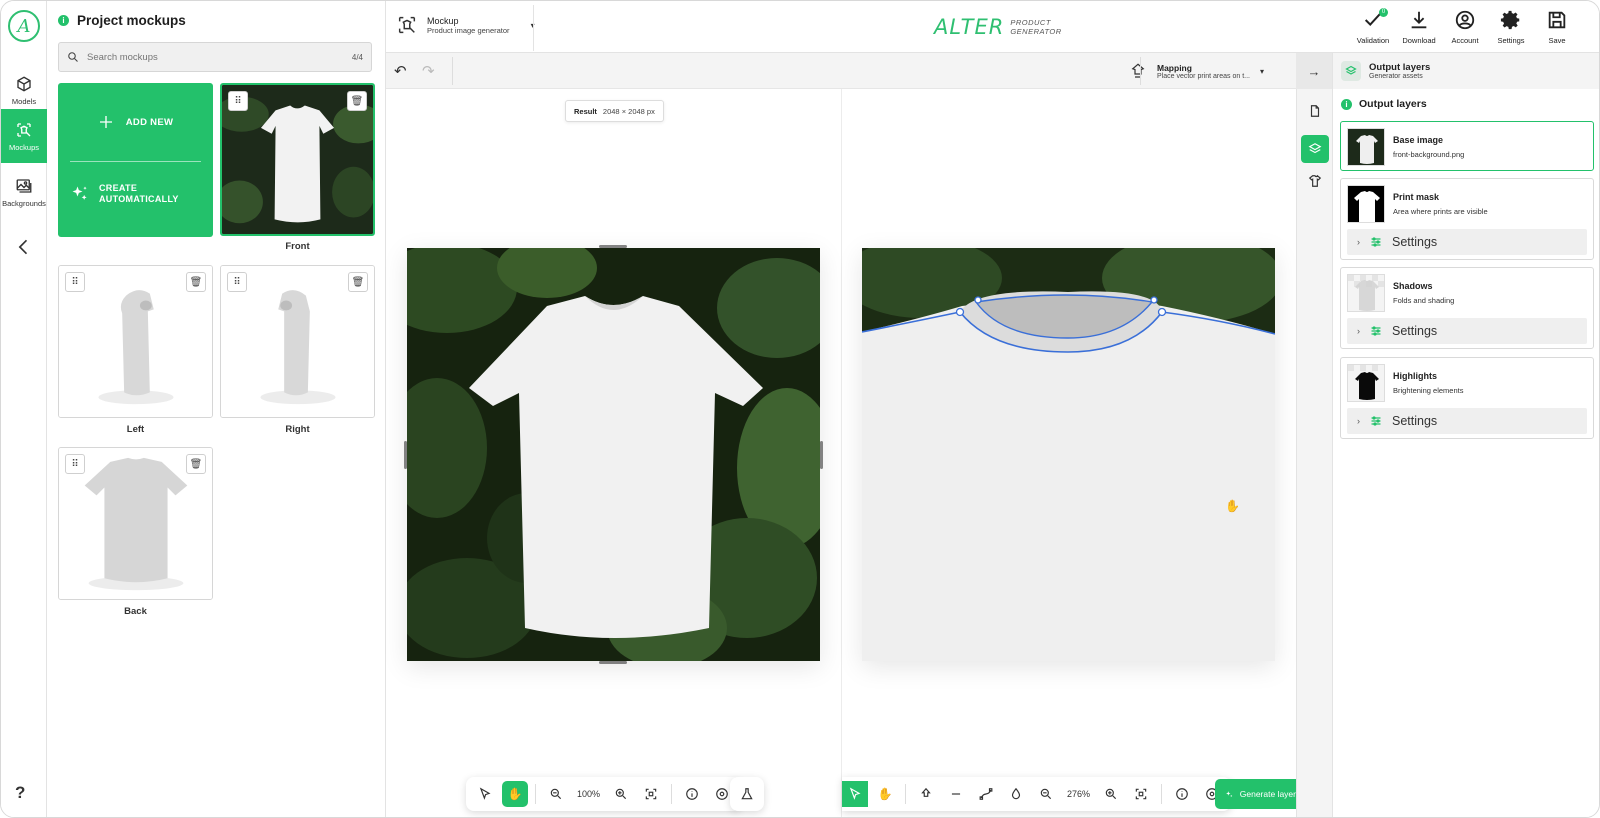 The height and width of the screenshot is (818, 1600). Describe the element at coordinates (122, 20) in the screenshot. I see `panel-header: i Project mockups` at that location.